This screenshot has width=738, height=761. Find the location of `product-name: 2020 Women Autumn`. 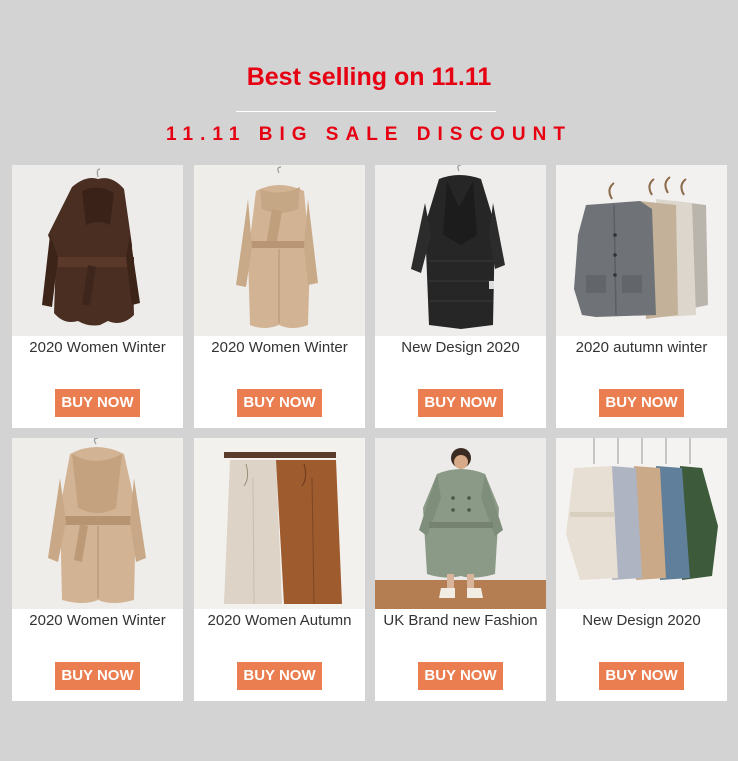

product-name: 2020 Women Autumn is located at coordinates (279, 620).